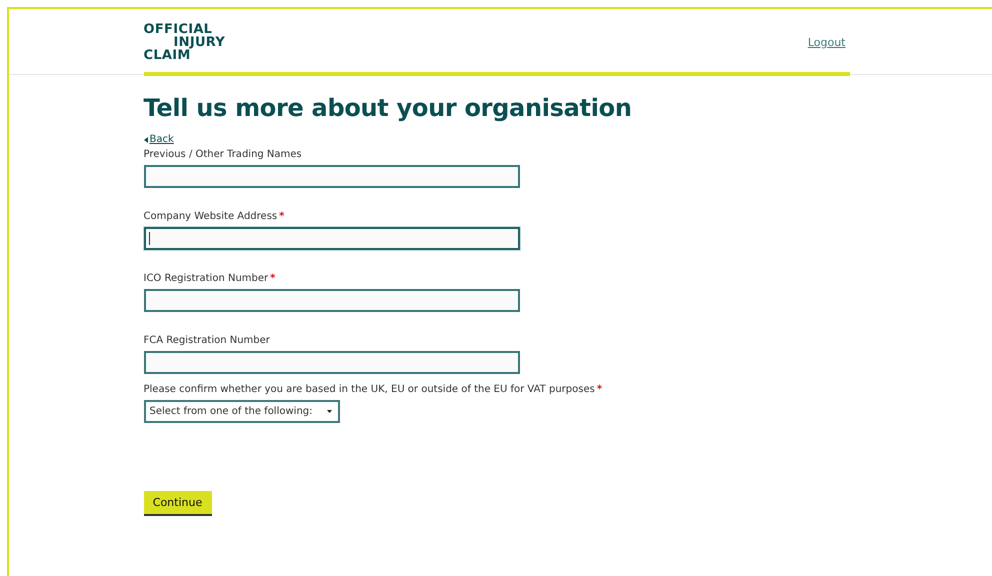 Image resolution: width=992 pixels, height=576 pixels. What do you see at coordinates (827, 42) in the screenshot?
I see `logout-link: Logout` at bounding box center [827, 42].